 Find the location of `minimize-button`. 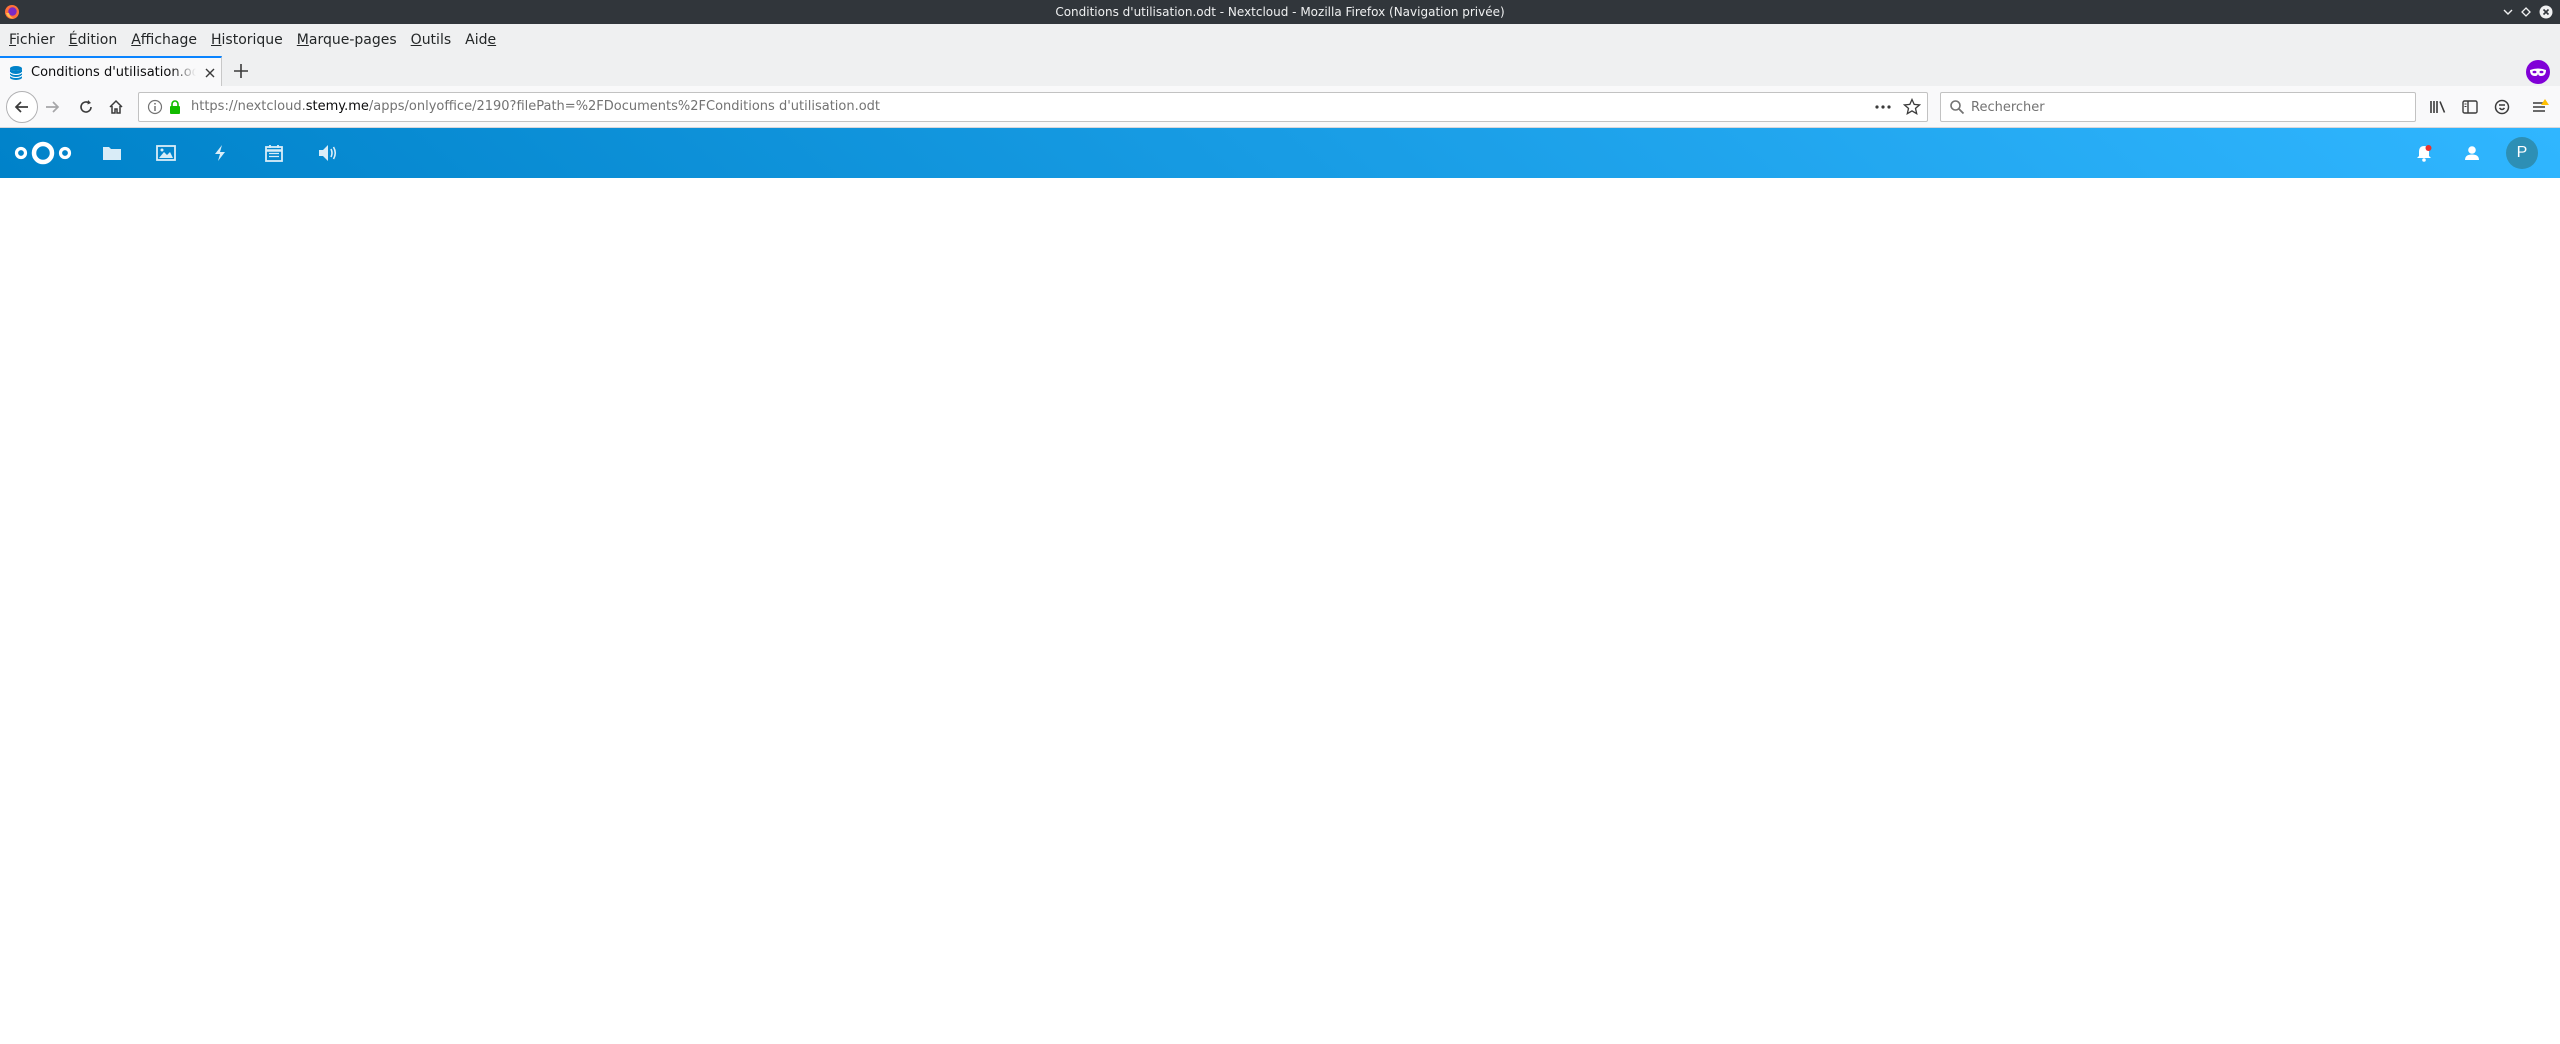

minimize-button is located at coordinates (2508, 12).